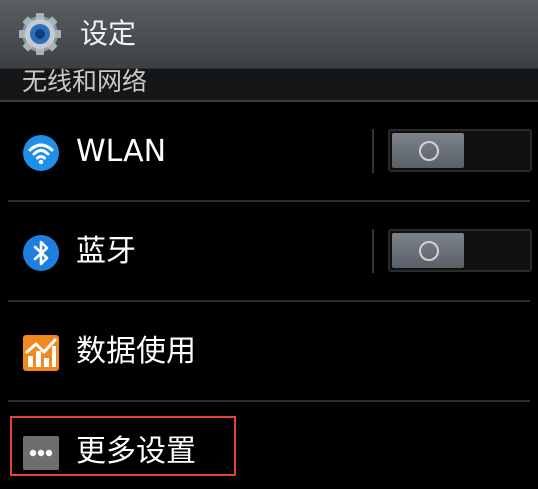 This screenshot has width=538, height=489. Describe the element at coordinates (41, 353) in the screenshot. I see `data-usage-chart-icon` at that location.